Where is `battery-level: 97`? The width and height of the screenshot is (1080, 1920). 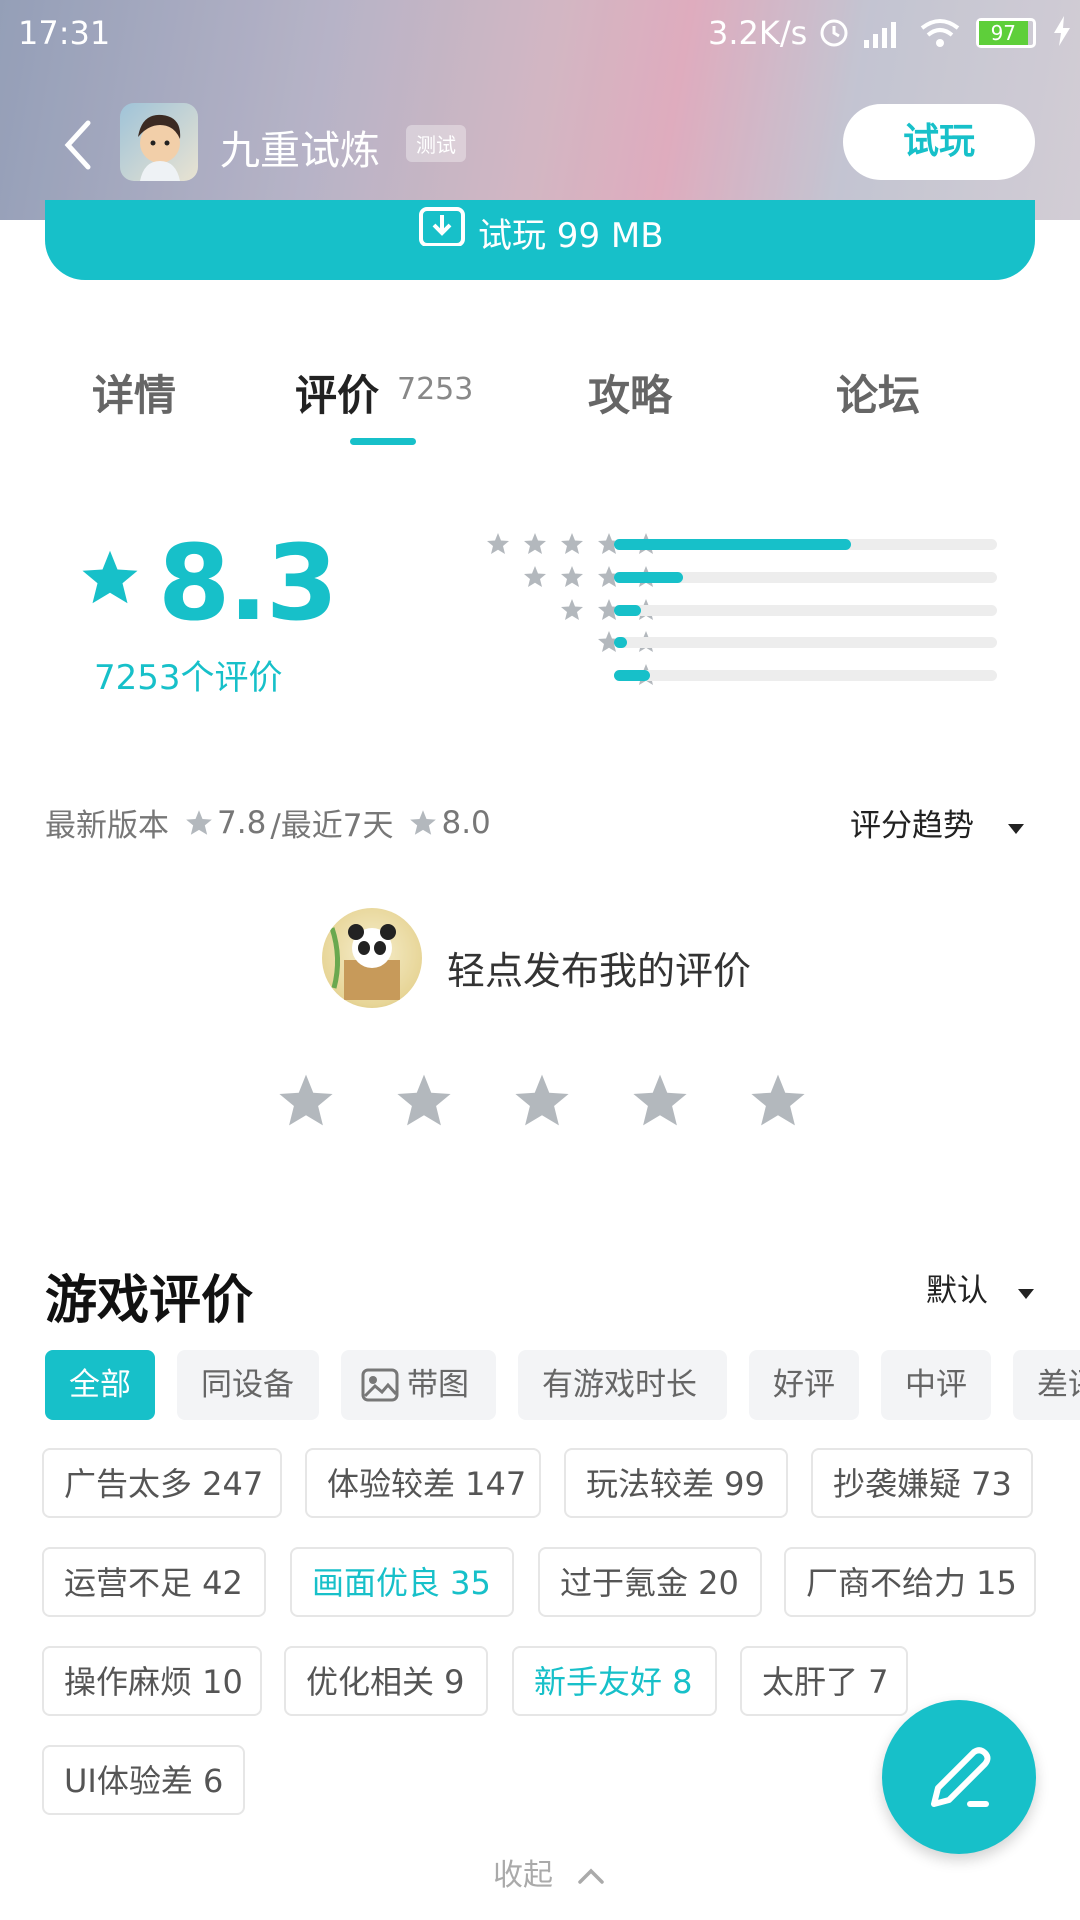 battery-level: 97 is located at coordinates (1003, 33).